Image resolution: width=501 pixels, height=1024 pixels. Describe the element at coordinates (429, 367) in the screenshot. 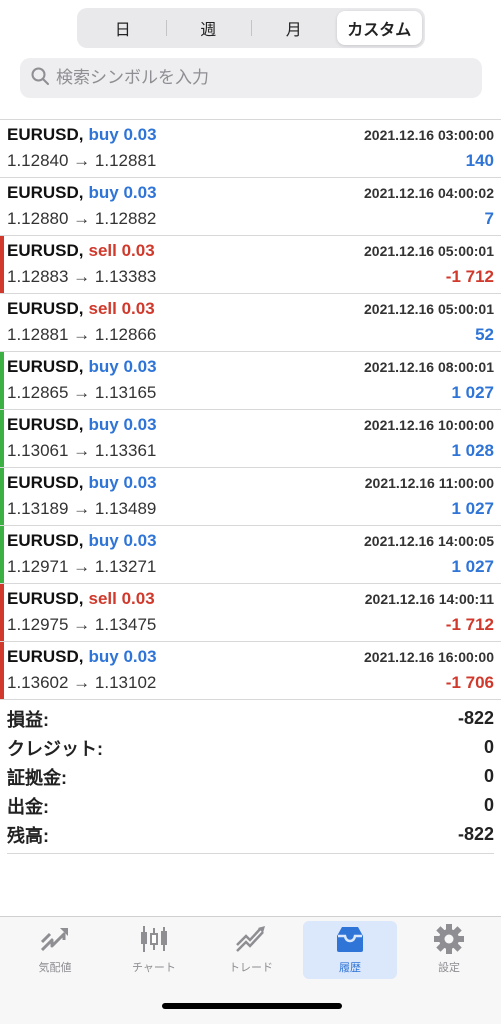

I see `trade-time: 2021.12.16 08:00:01` at that location.